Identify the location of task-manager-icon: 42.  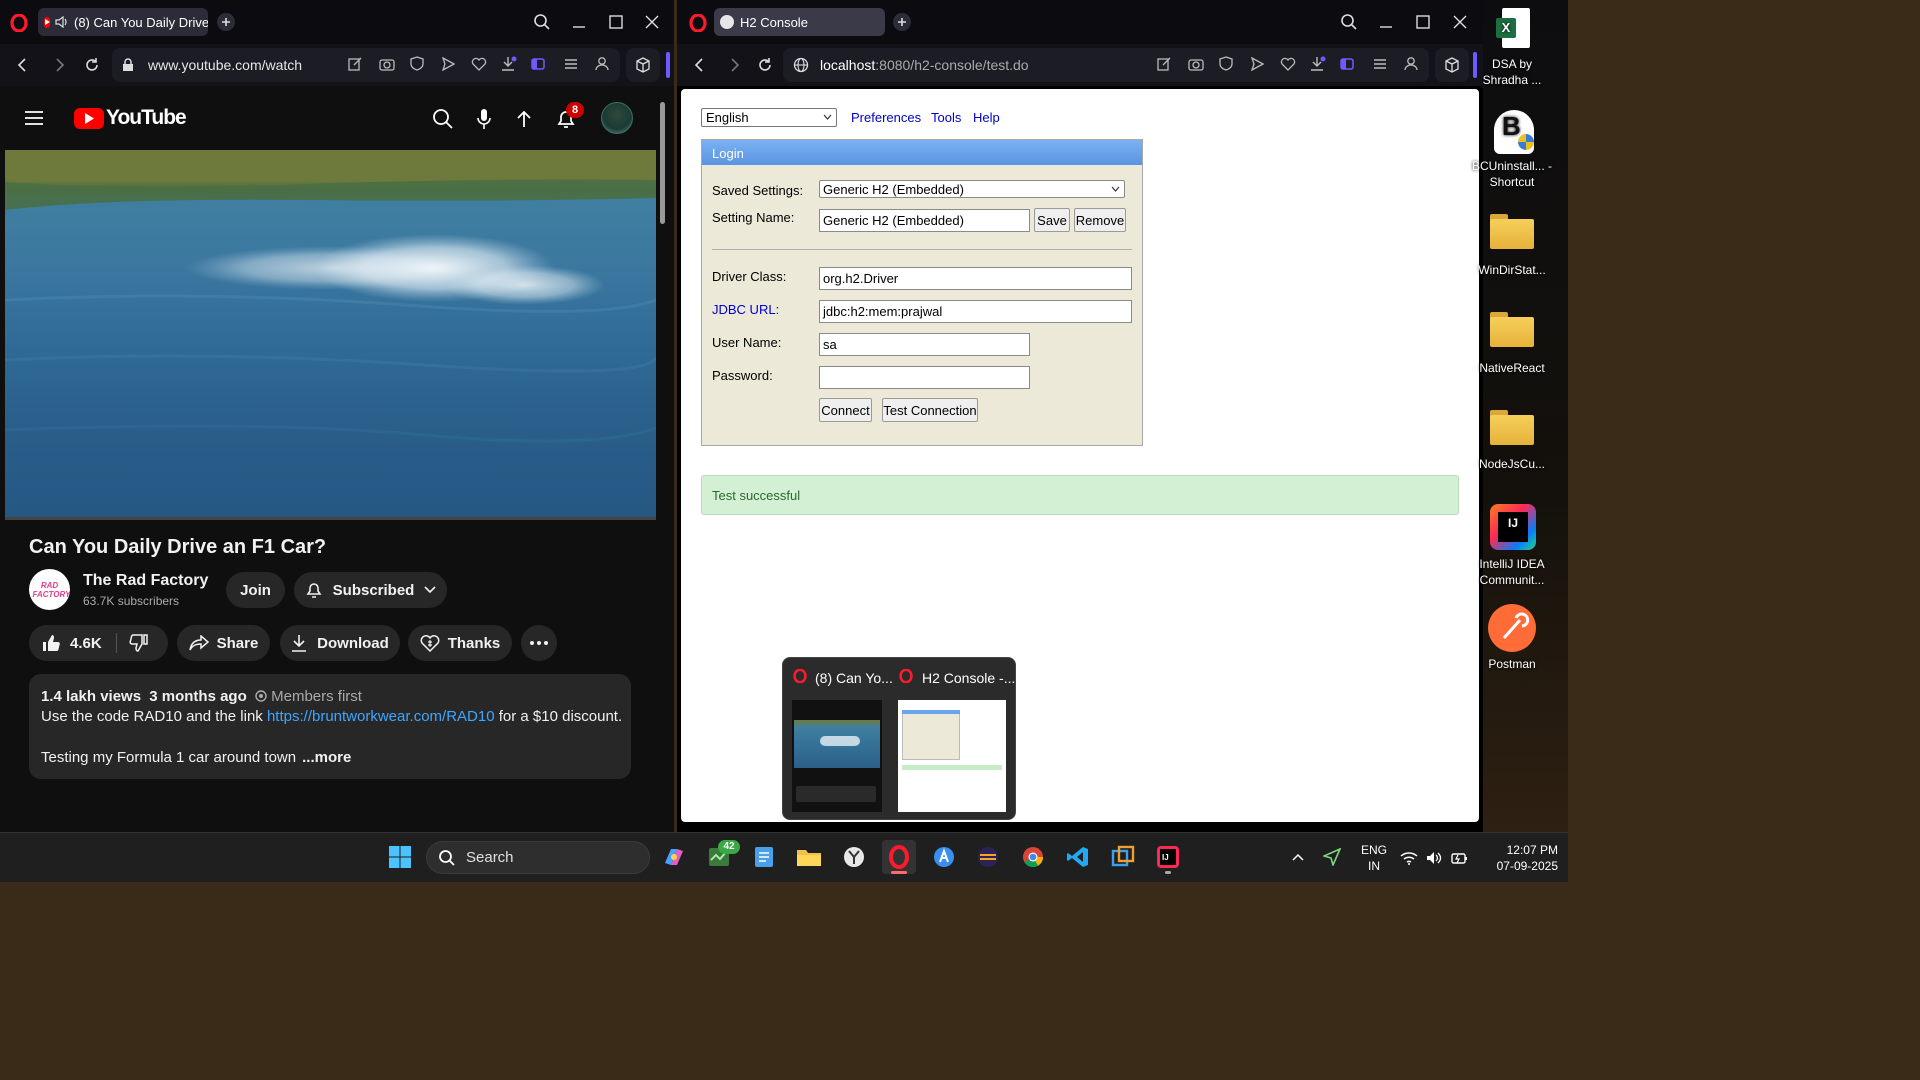
(721, 857).